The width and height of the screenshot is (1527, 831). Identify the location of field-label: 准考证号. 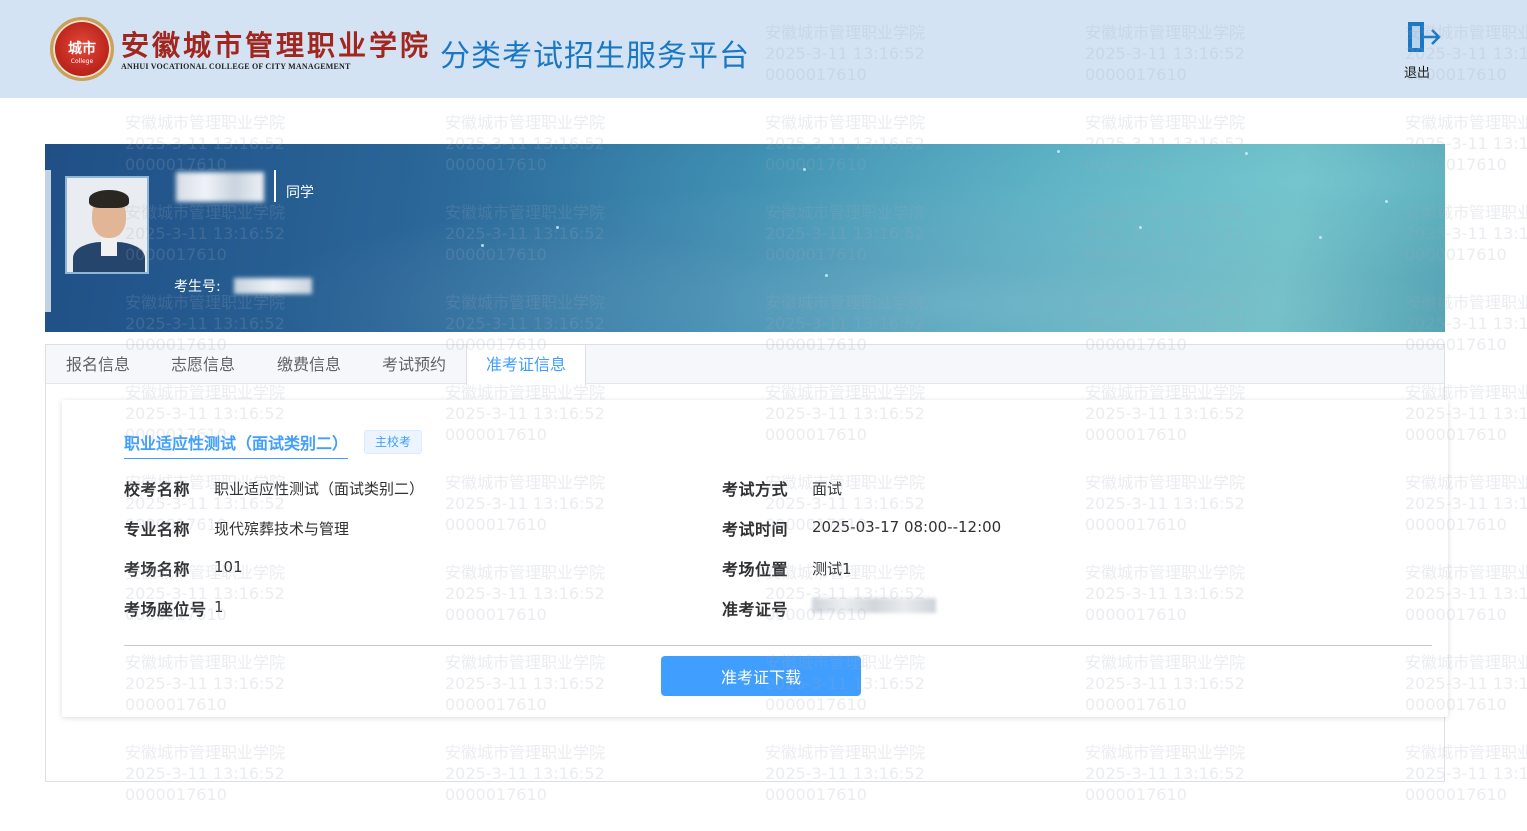
(755, 609).